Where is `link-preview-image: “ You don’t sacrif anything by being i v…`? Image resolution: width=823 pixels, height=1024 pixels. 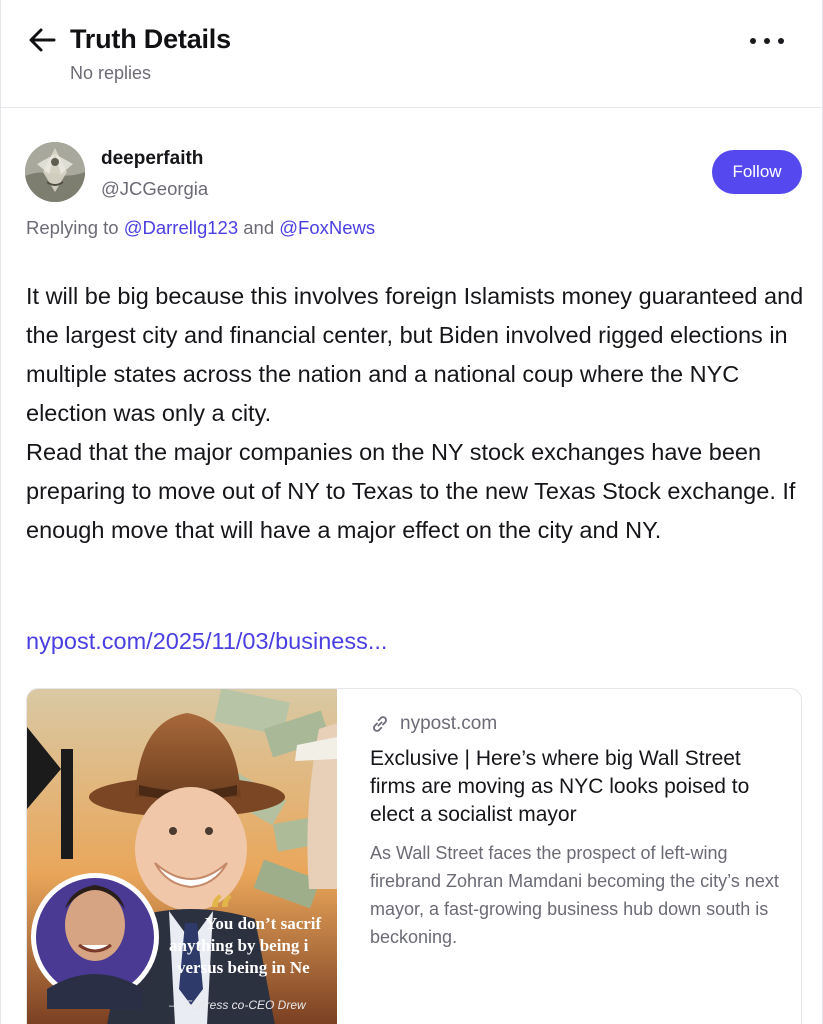
link-preview-image: “ You don’t sacrif anything by being i v… is located at coordinates (182, 856).